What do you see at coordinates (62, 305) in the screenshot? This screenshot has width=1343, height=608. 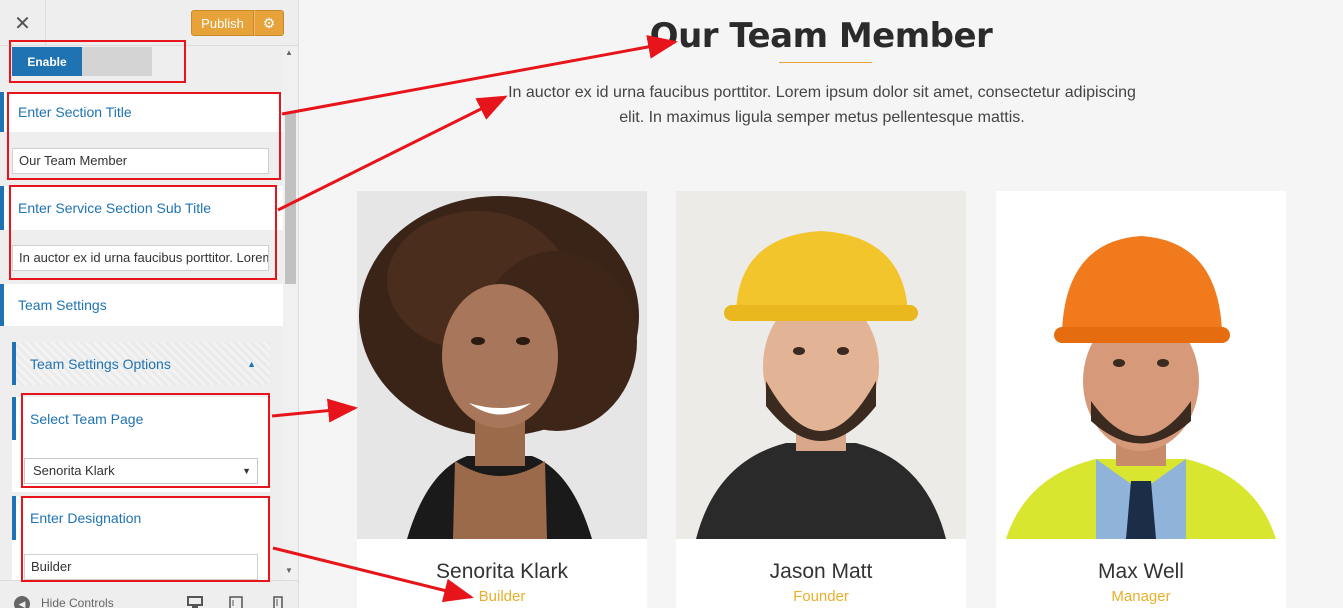 I see `team-settings-label: Team Settings` at bounding box center [62, 305].